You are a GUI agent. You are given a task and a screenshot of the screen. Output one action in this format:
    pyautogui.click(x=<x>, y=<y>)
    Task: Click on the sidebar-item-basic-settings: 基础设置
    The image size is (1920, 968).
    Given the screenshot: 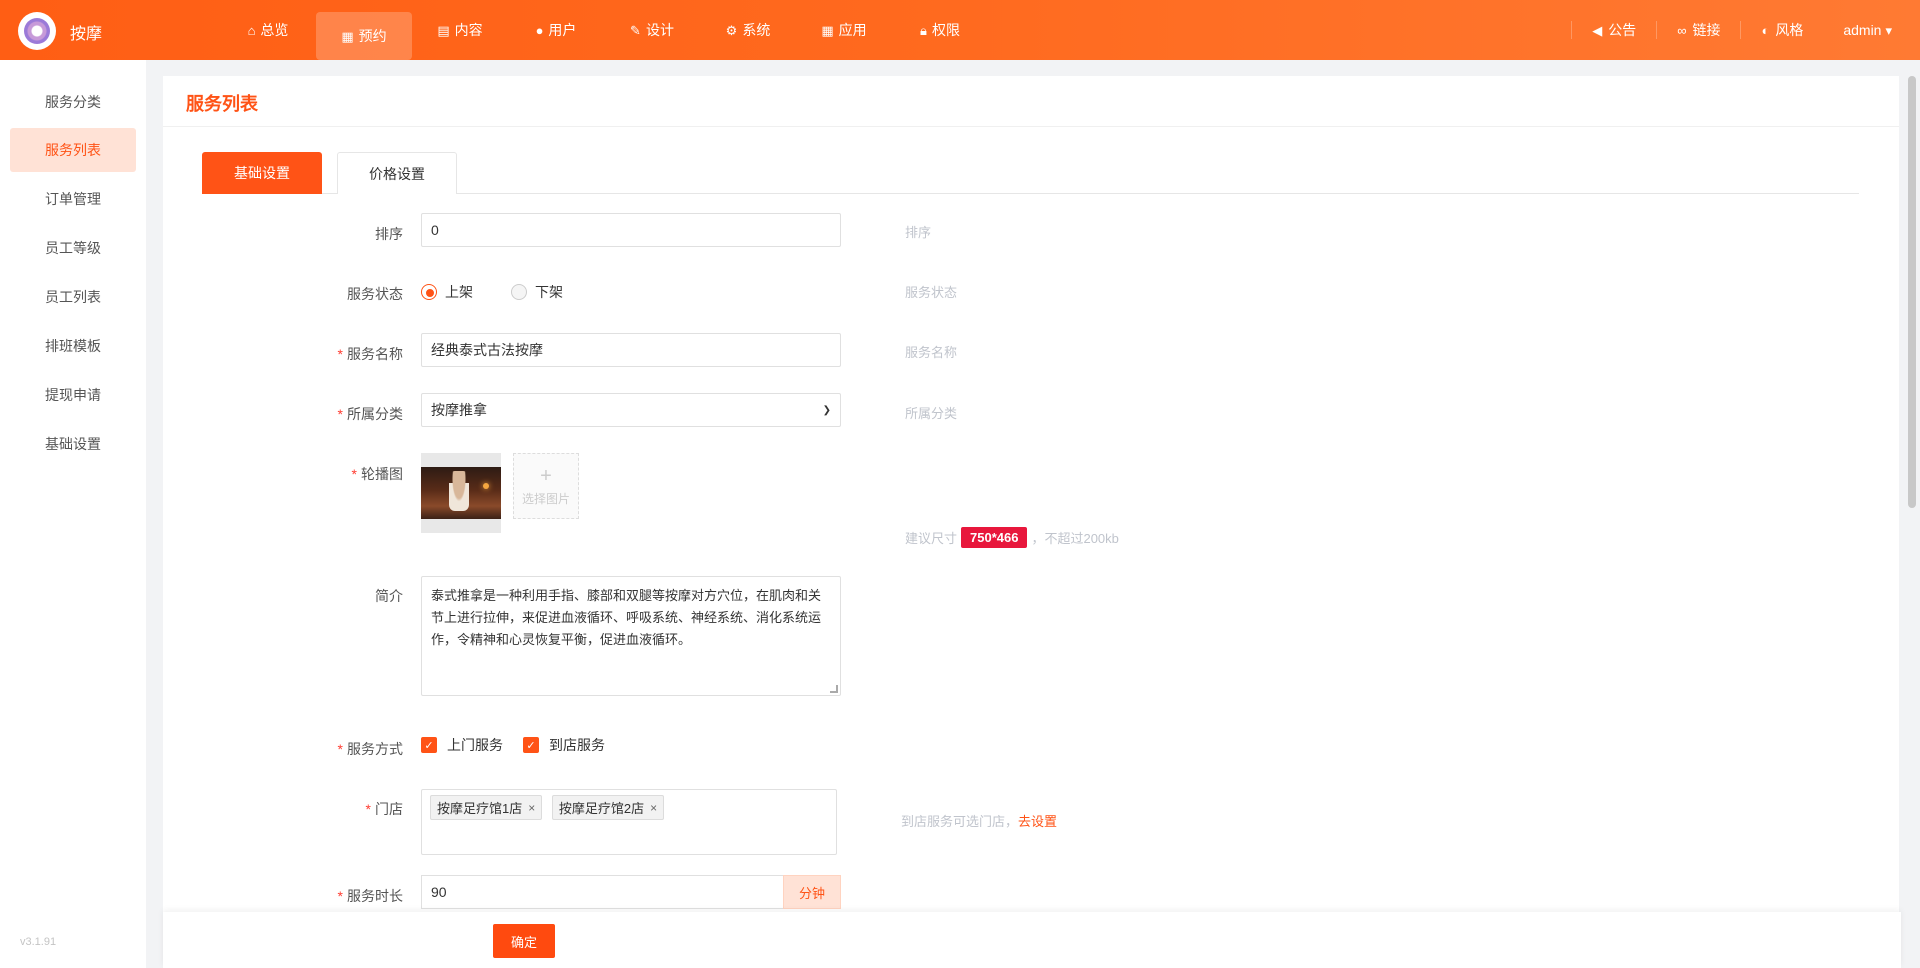 What is the action you would take?
    pyautogui.click(x=73, y=444)
    